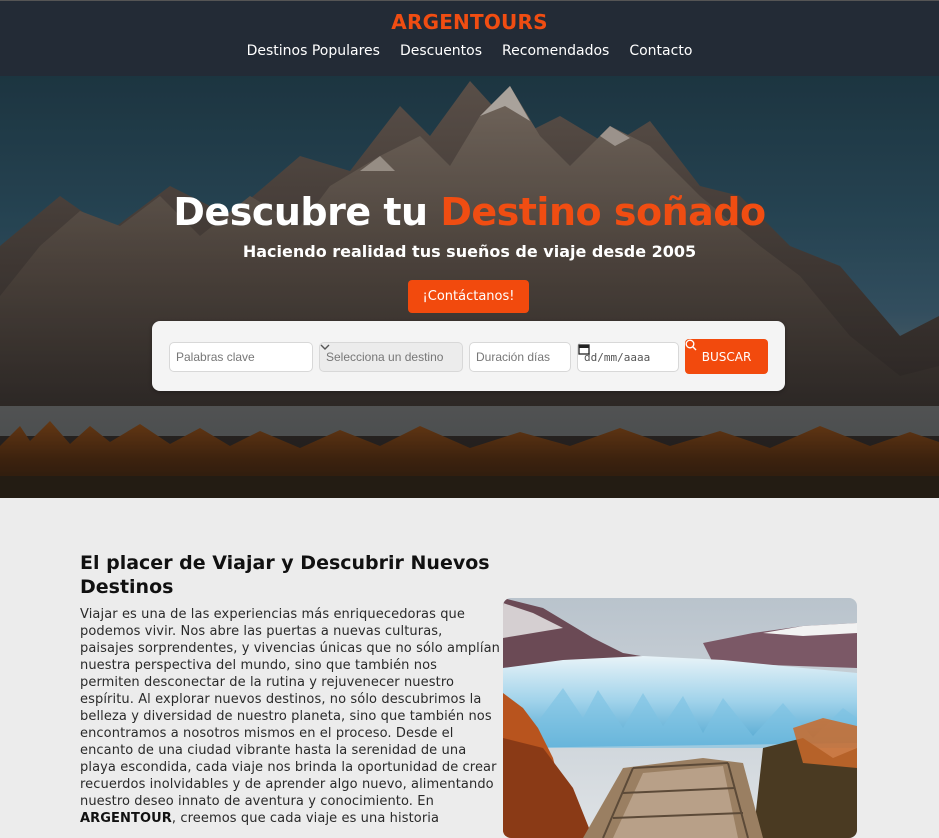 This screenshot has width=939, height=838. I want to click on brand-mention: ARGENTOUR, so click(126, 818).